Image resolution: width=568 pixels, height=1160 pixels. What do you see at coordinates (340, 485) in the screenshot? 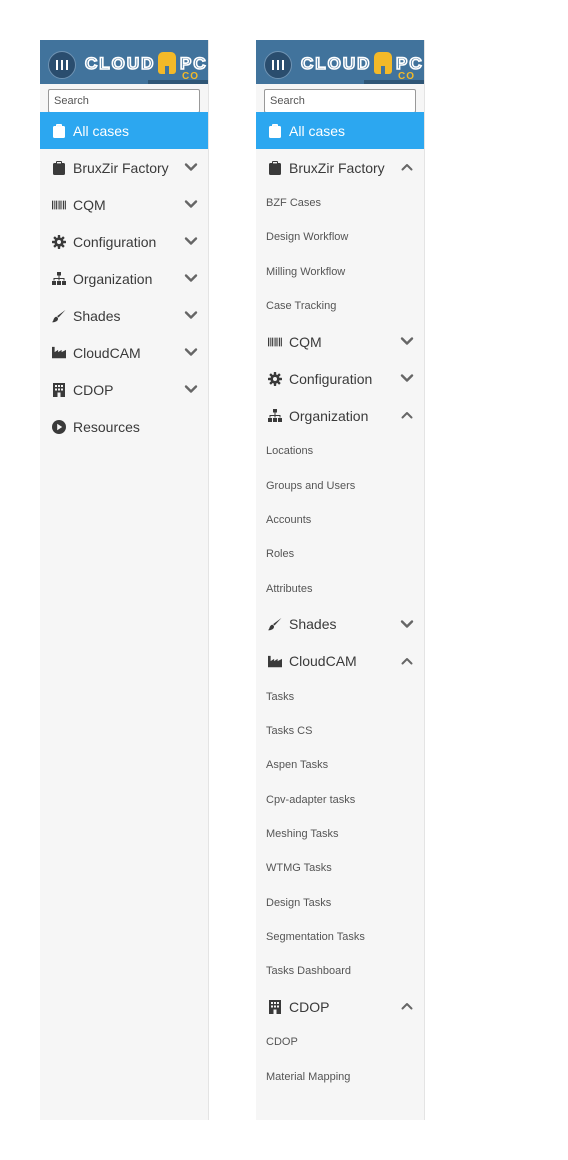
I see `sub-item: Groups and Users` at bounding box center [340, 485].